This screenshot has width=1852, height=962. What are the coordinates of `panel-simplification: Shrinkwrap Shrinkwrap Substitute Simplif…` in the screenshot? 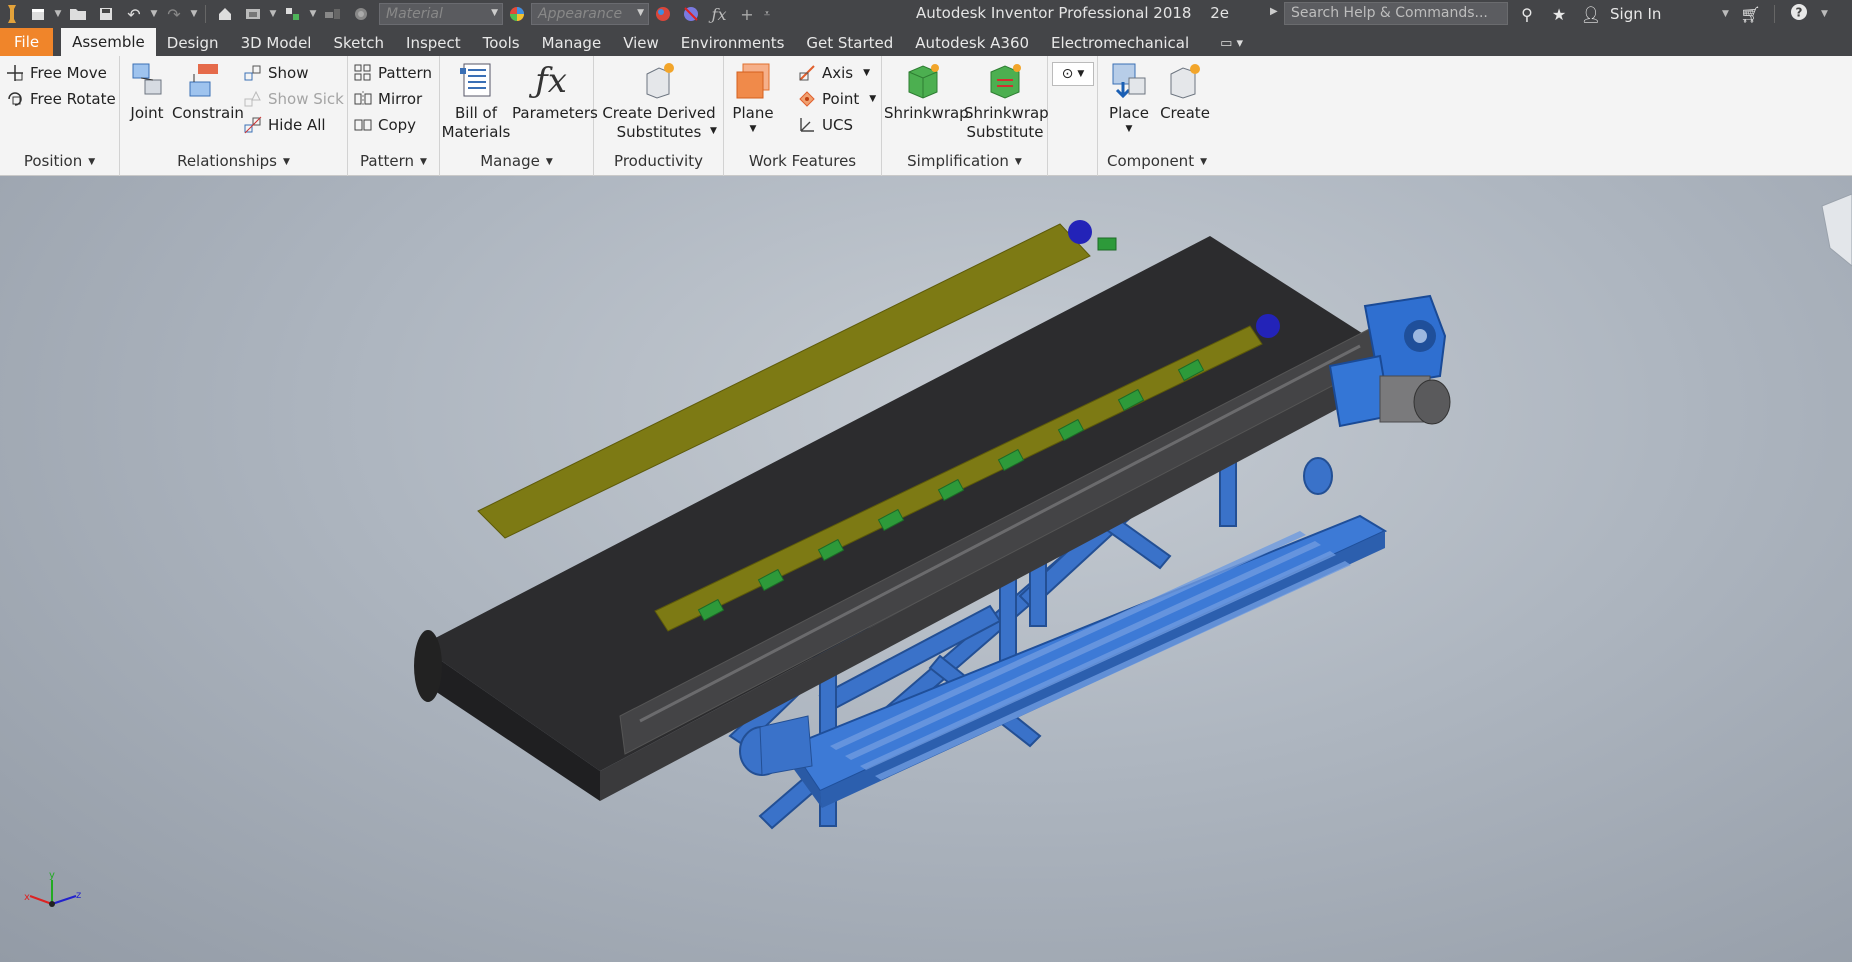 It's located at (965, 116).